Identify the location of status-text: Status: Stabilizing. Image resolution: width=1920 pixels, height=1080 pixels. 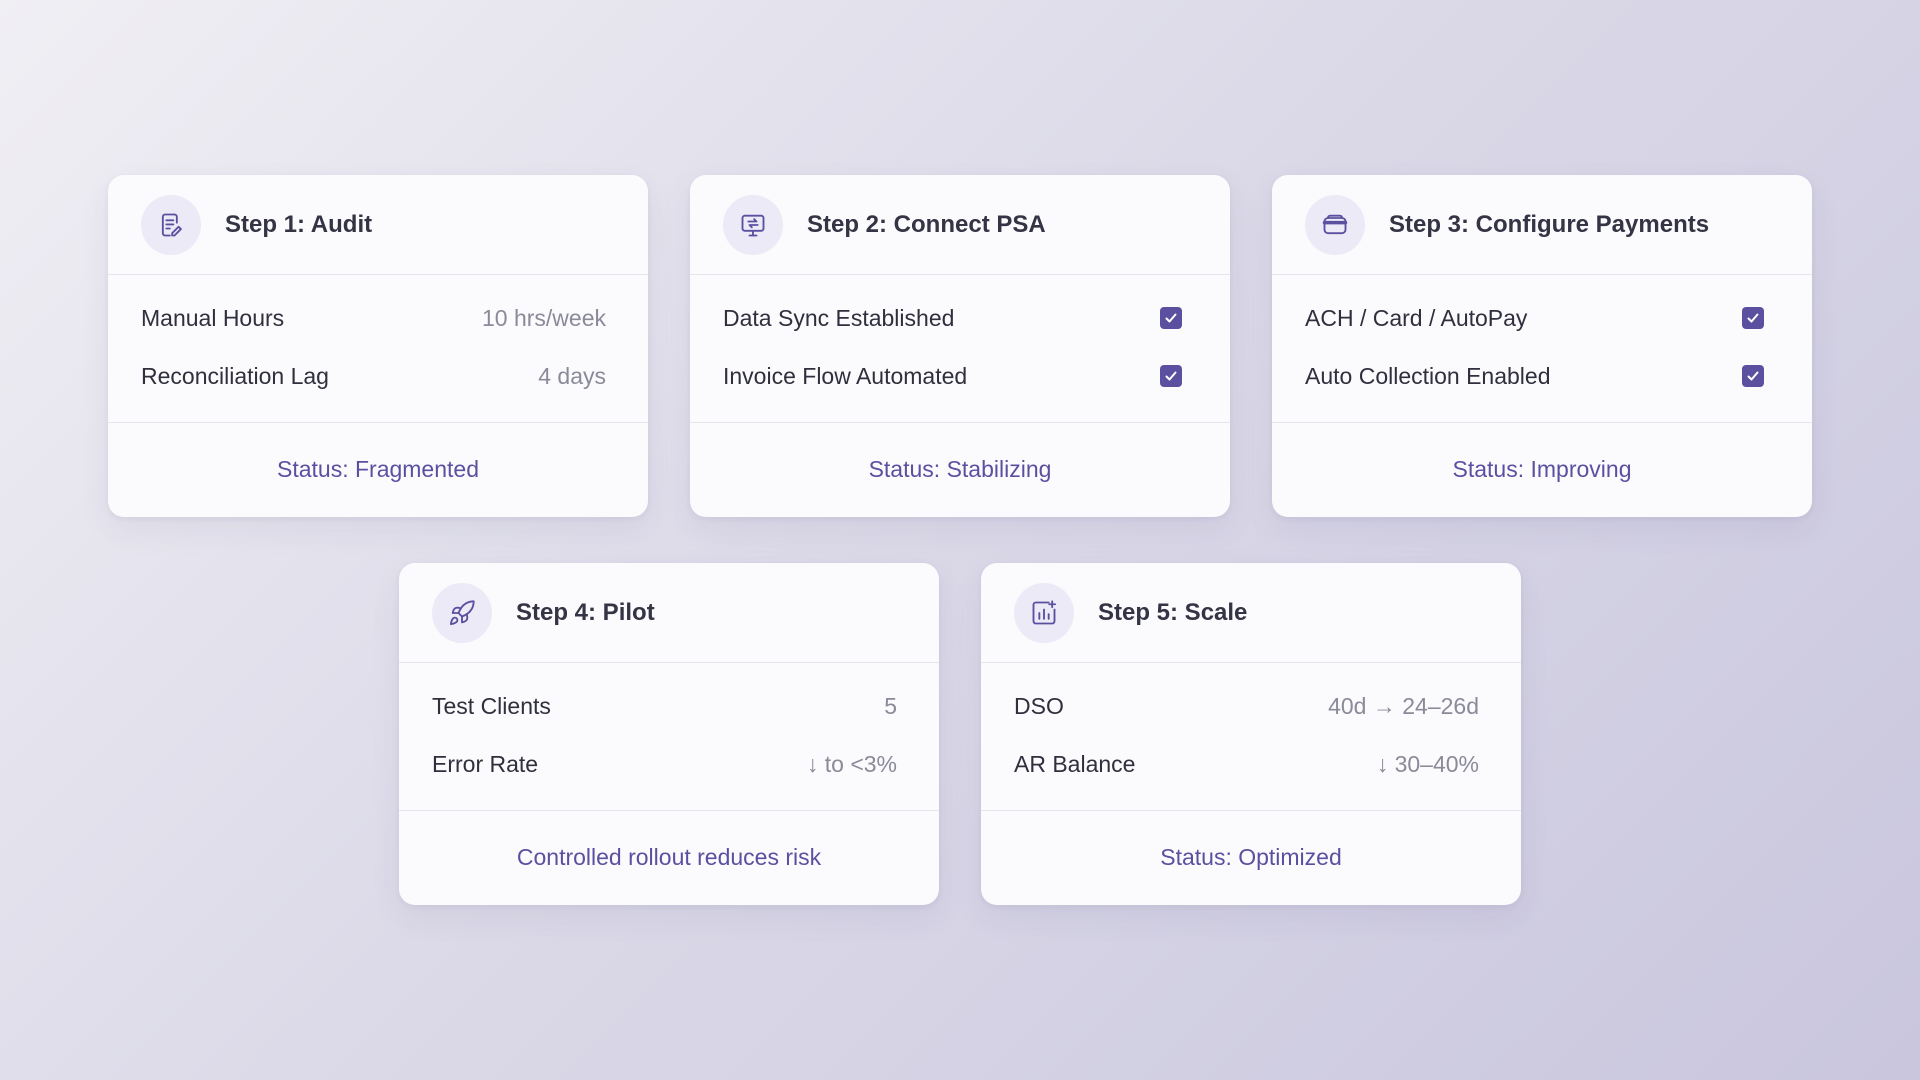
(960, 469).